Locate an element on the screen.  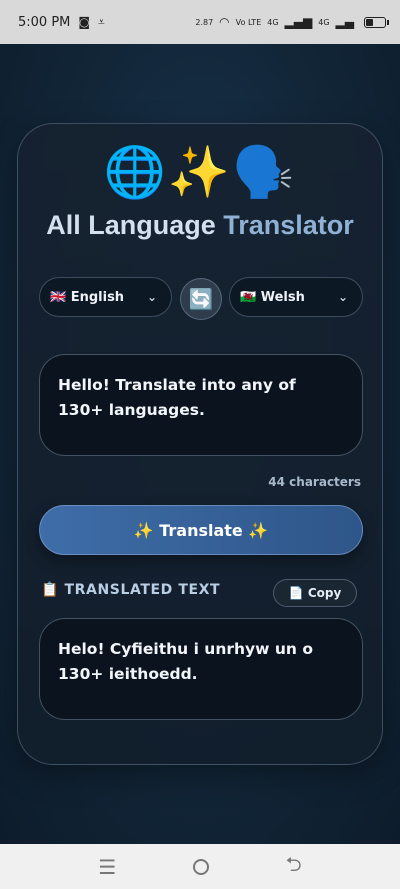
battery-fill is located at coordinates (369, 22).